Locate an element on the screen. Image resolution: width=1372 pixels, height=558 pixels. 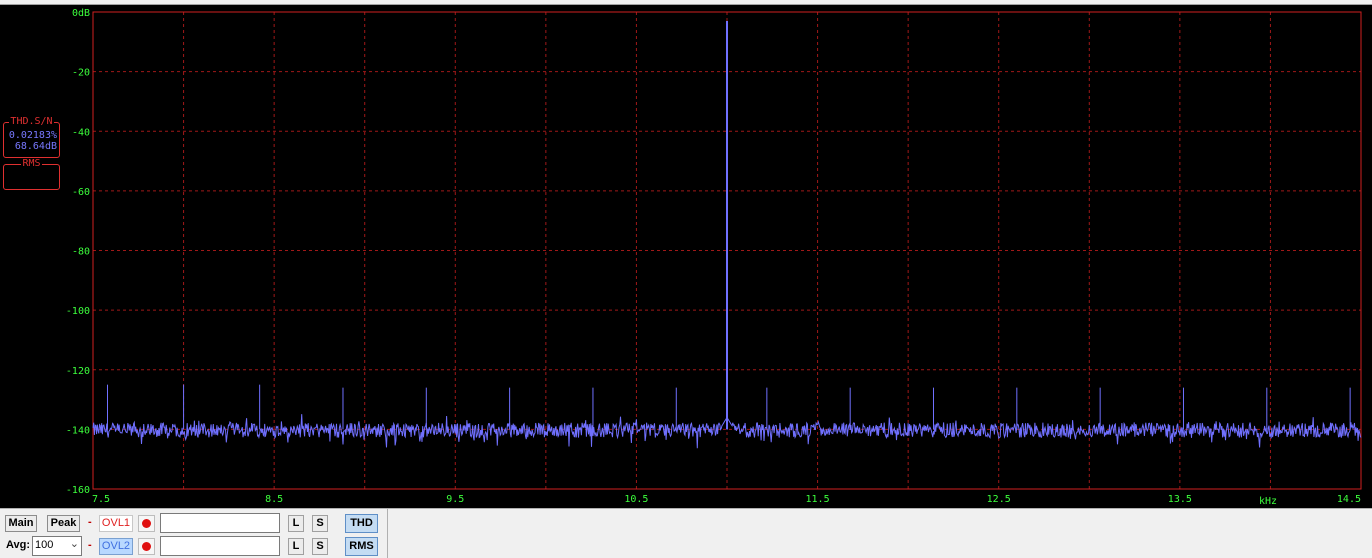
x-axis-unit-label: kHz is located at coordinates (1268, 501).